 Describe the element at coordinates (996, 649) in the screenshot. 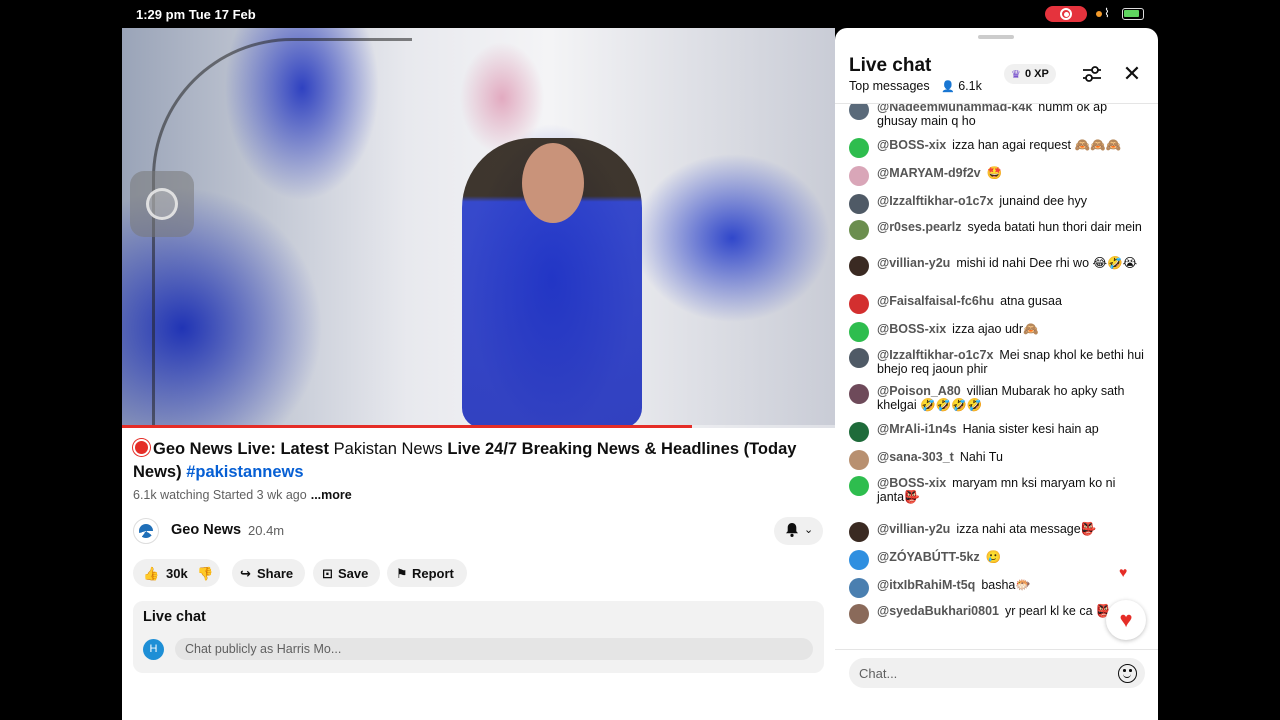

I see `divider` at that location.